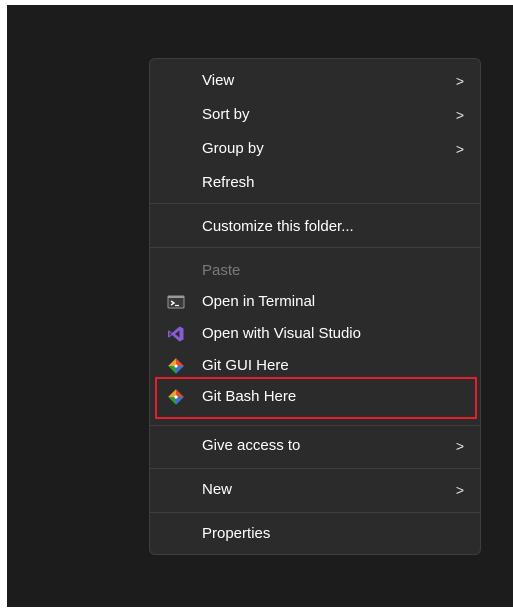 Image resolution: width=513 pixels, height=612 pixels. I want to click on menu-item-group-by: Group by >, so click(315, 149).